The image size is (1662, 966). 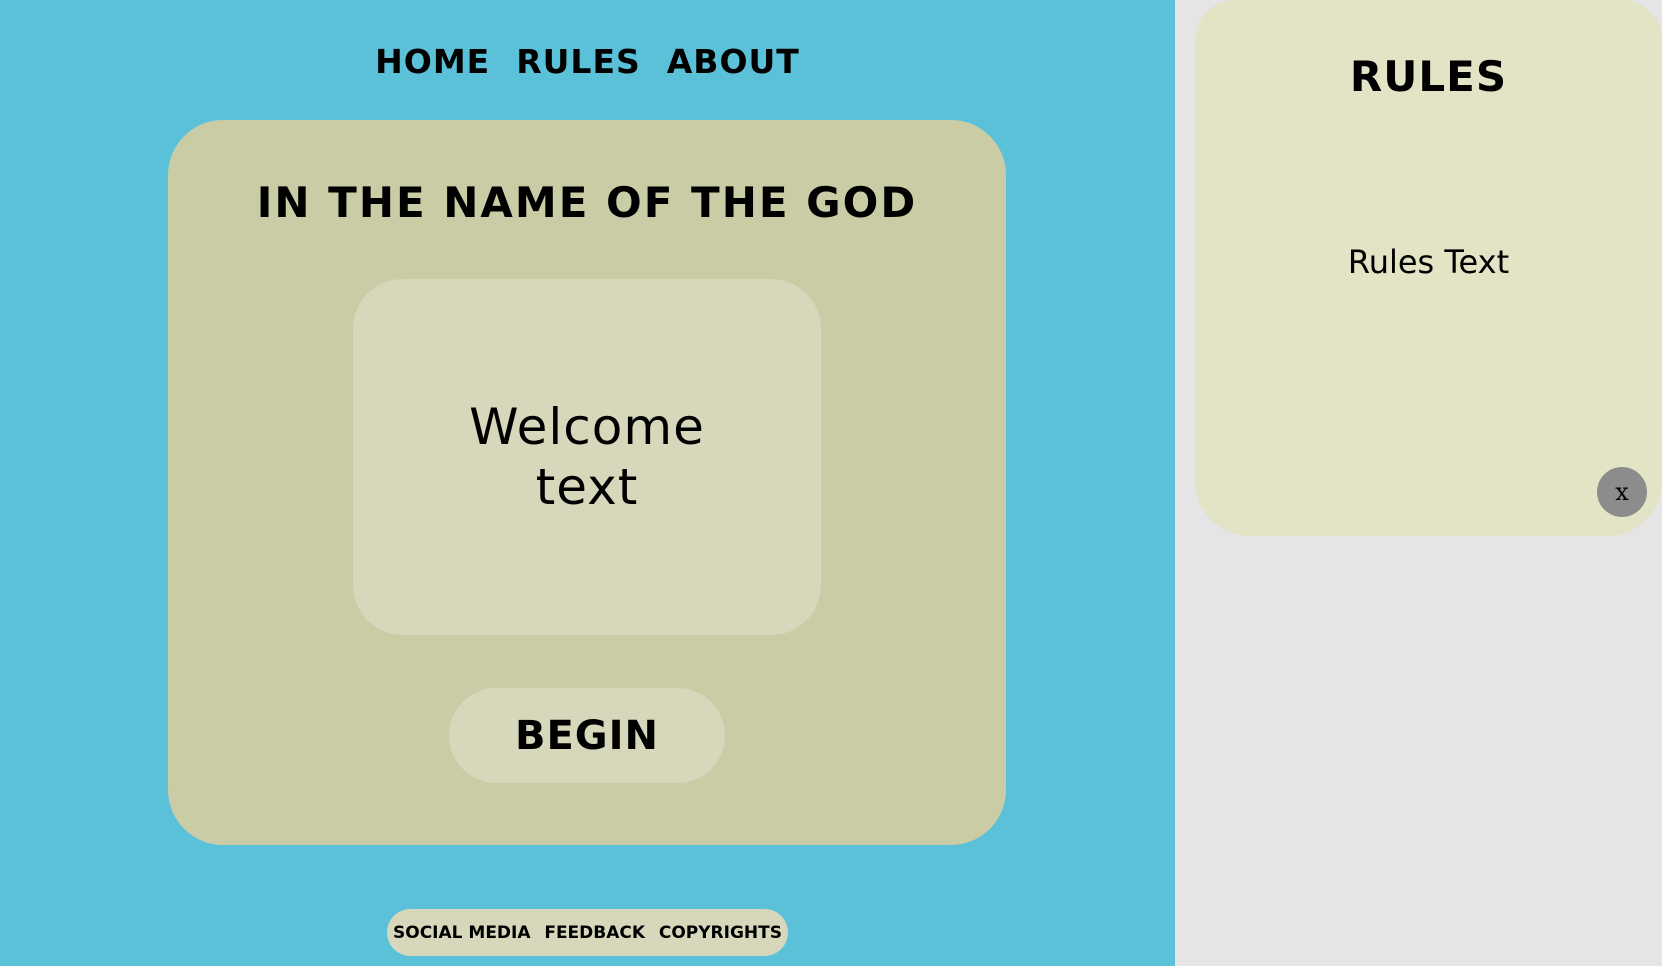 What do you see at coordinates (1622, 492) in the screenshot?
I see `close-button: x` at bounding box center [1622, 492].